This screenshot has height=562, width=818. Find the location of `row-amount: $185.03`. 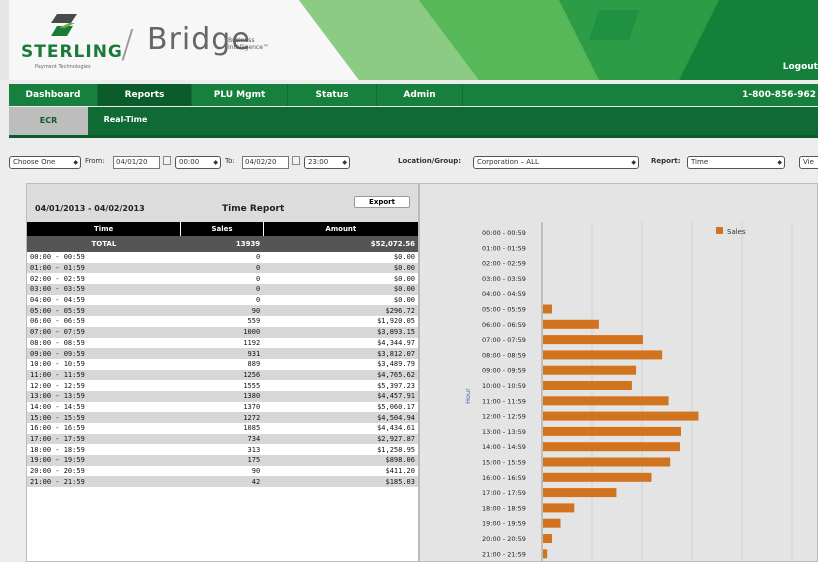

row-amount: $185.03 is located at coordinates (340, 482).